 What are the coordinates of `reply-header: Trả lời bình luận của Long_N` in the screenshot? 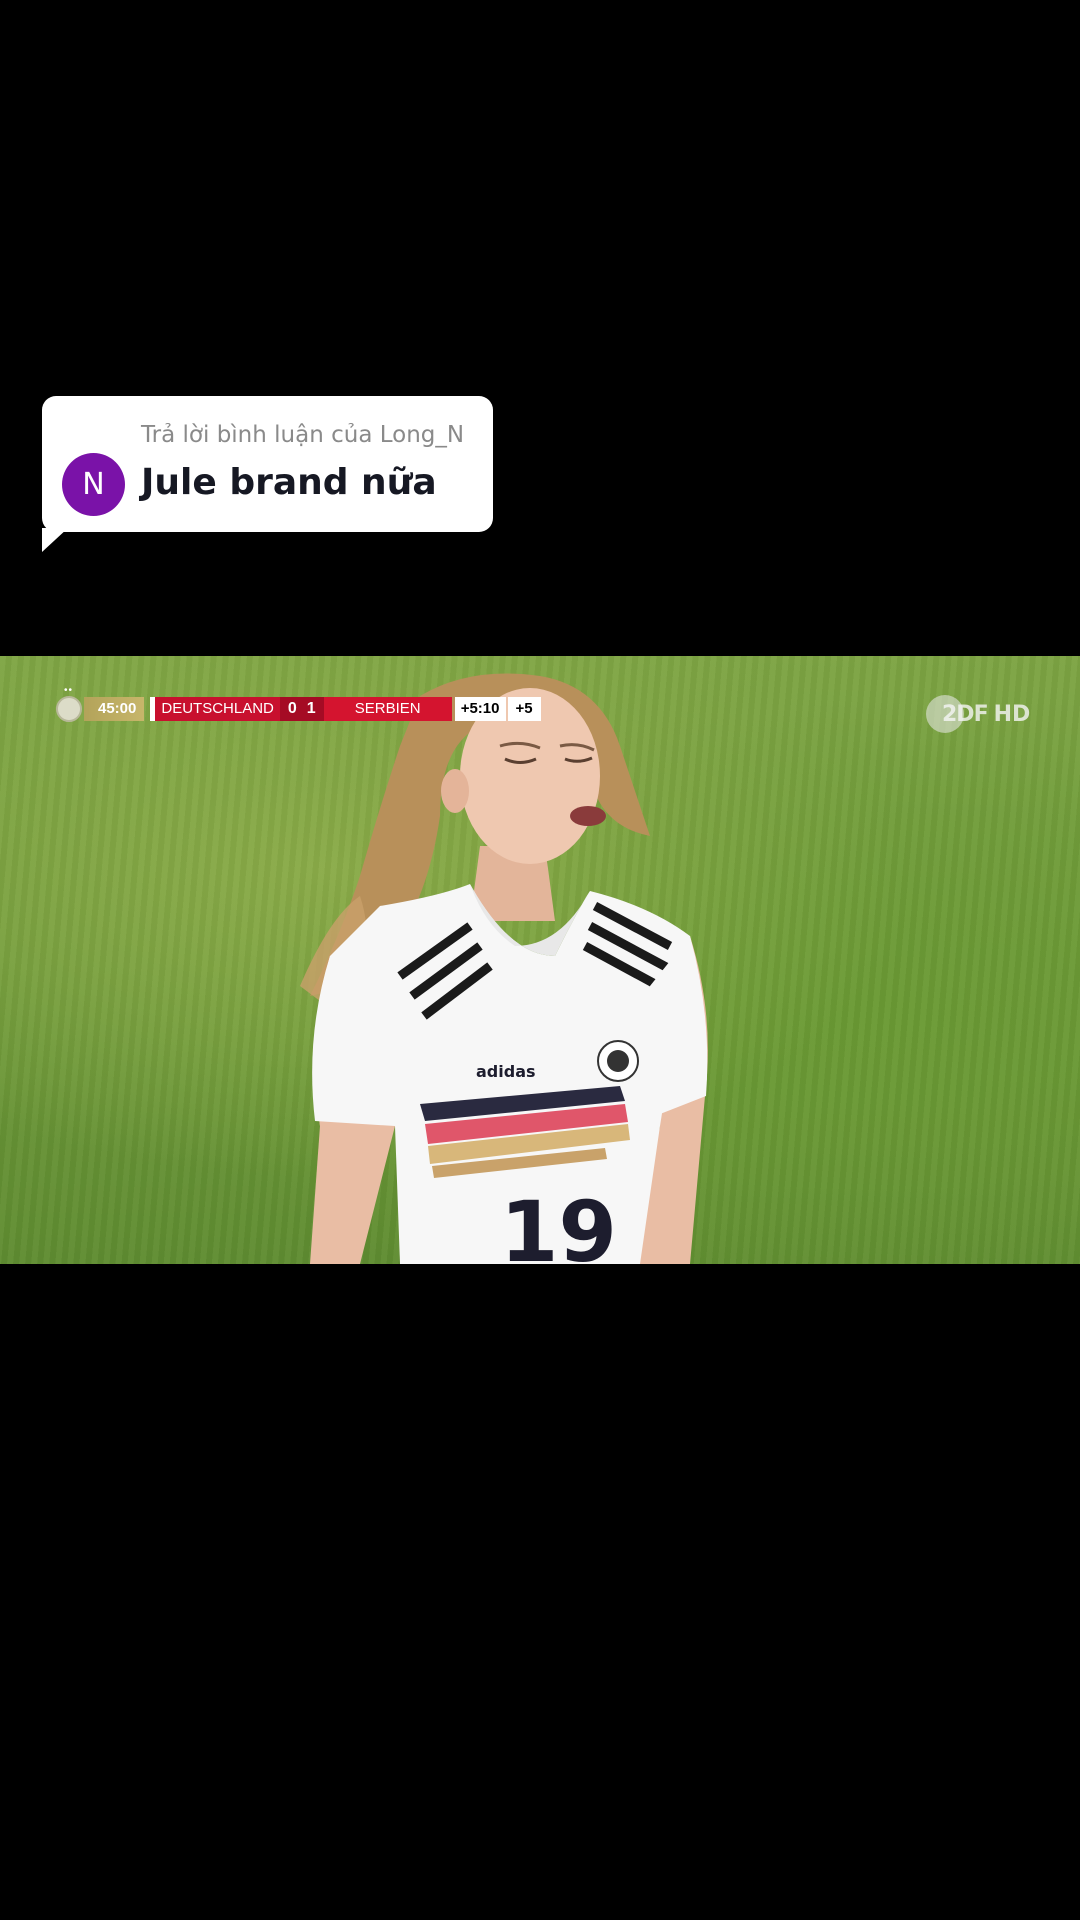 It's located at (303, 435).